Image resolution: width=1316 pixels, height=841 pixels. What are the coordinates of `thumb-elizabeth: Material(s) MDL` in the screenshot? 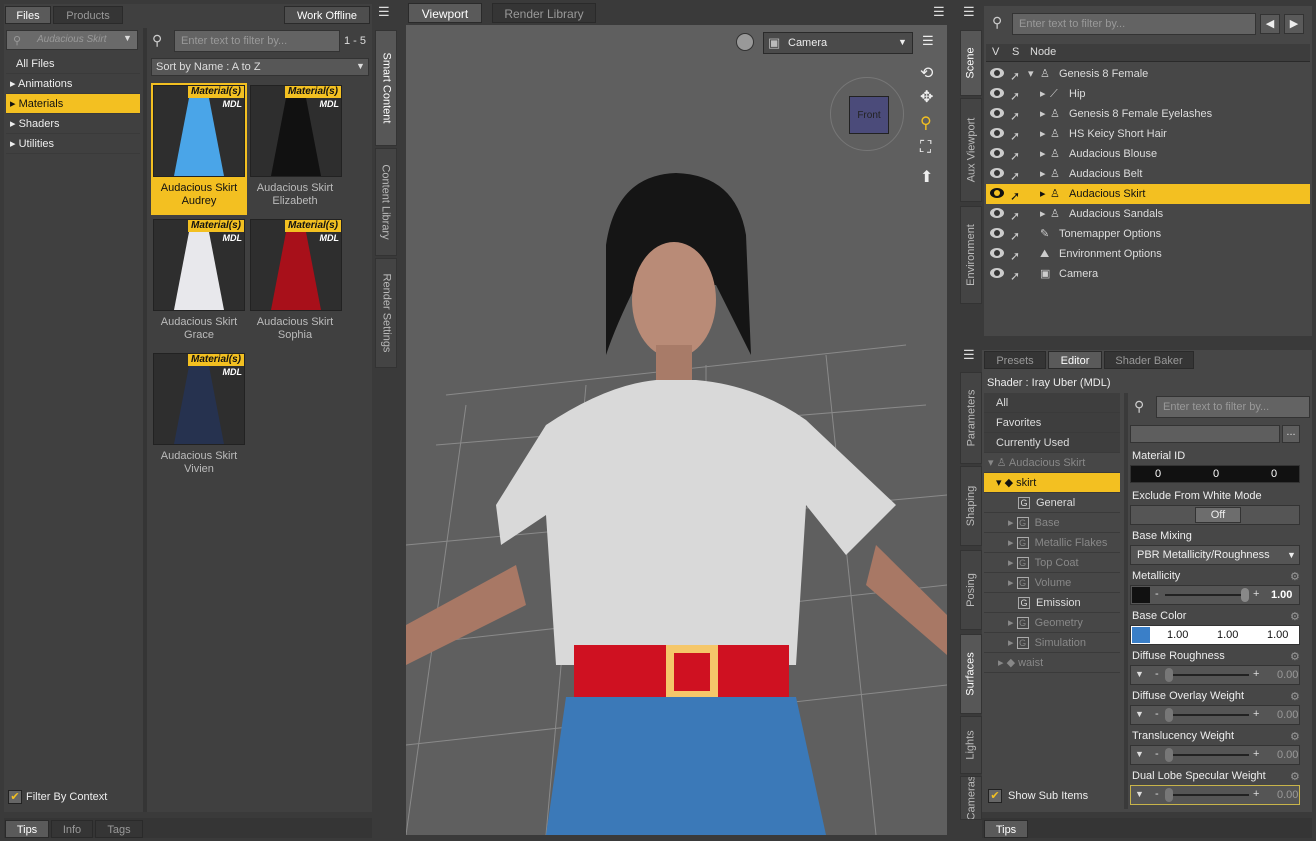 It's located at (296, 131).